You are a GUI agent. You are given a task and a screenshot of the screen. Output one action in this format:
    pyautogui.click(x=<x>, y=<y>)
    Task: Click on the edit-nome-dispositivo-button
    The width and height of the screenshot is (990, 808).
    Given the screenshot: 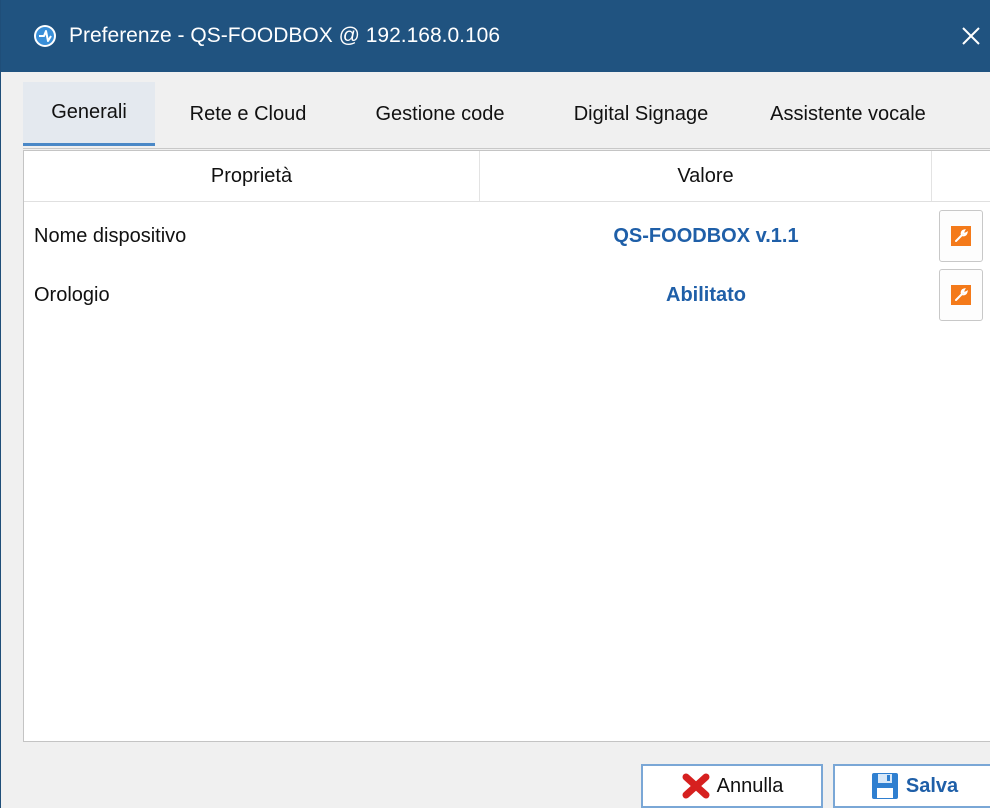 What is the action you would take?
    pyautogui.click(x=961, y=236)
    